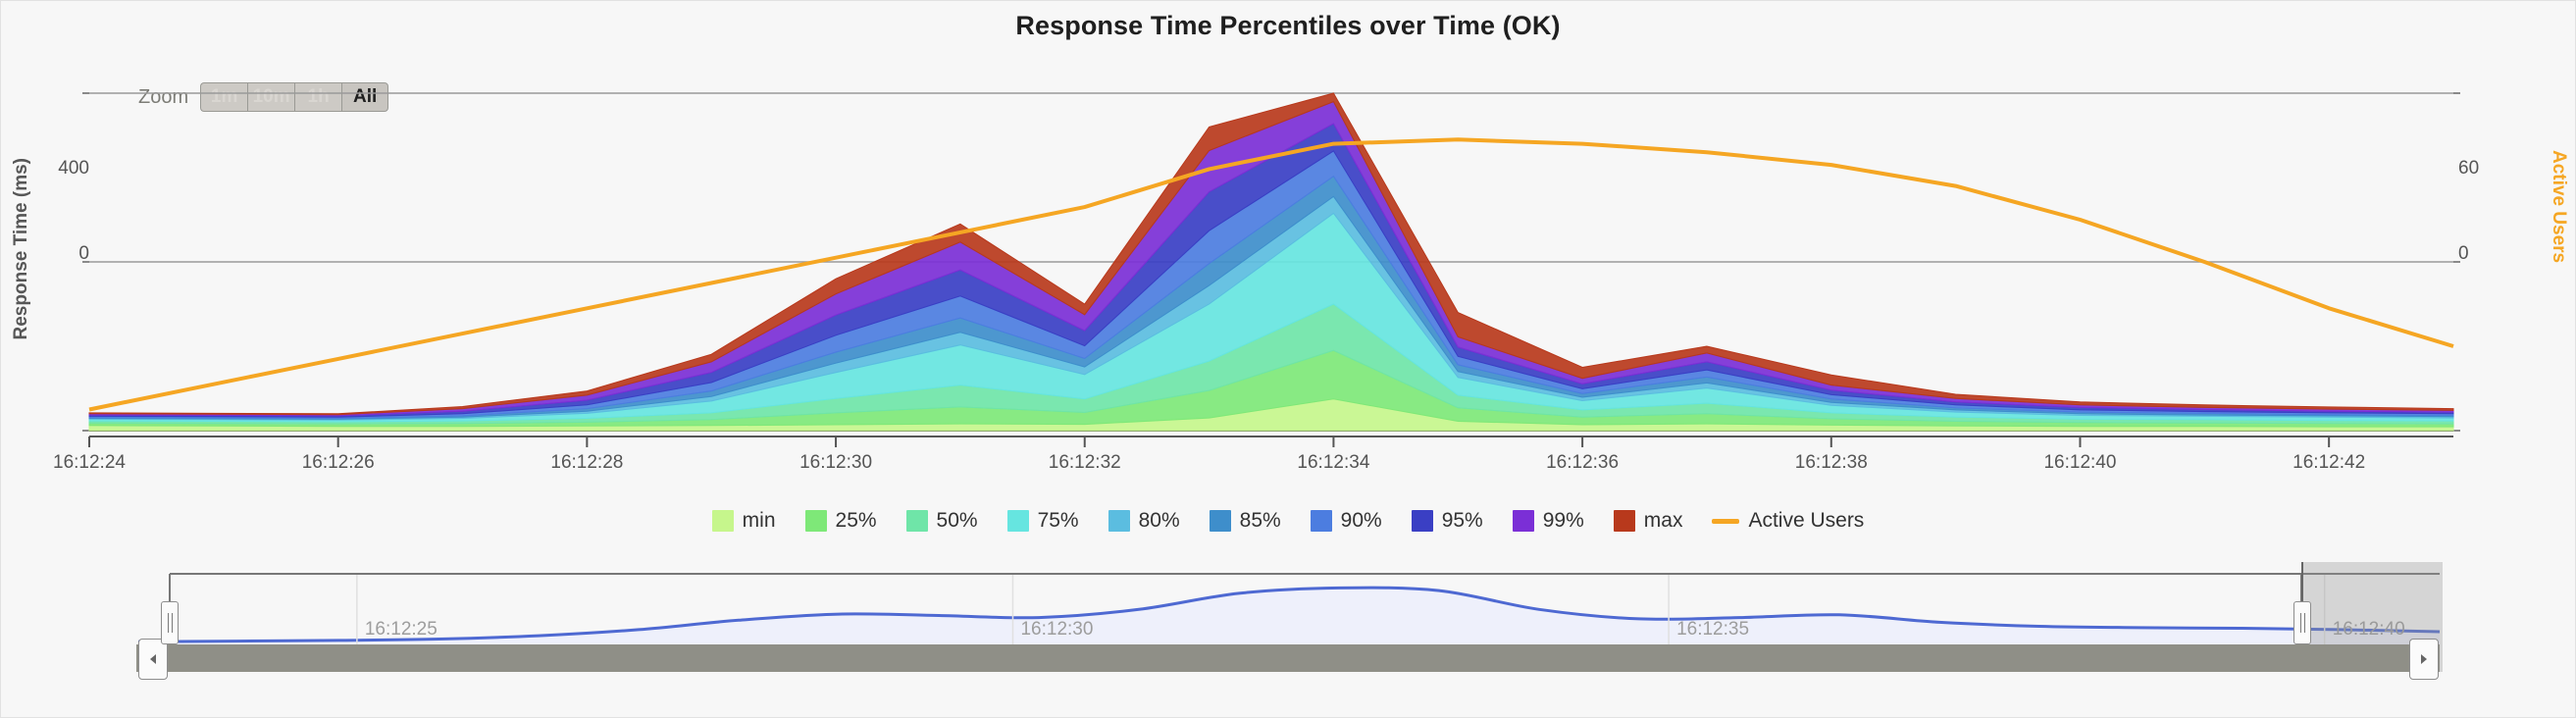 Image resolution: width=2576 pixels, height=718 pixels. Describe the element at coordinates (2329, 462) in the screenshot. I see `x-tick-label: 16:12:42` at that location.